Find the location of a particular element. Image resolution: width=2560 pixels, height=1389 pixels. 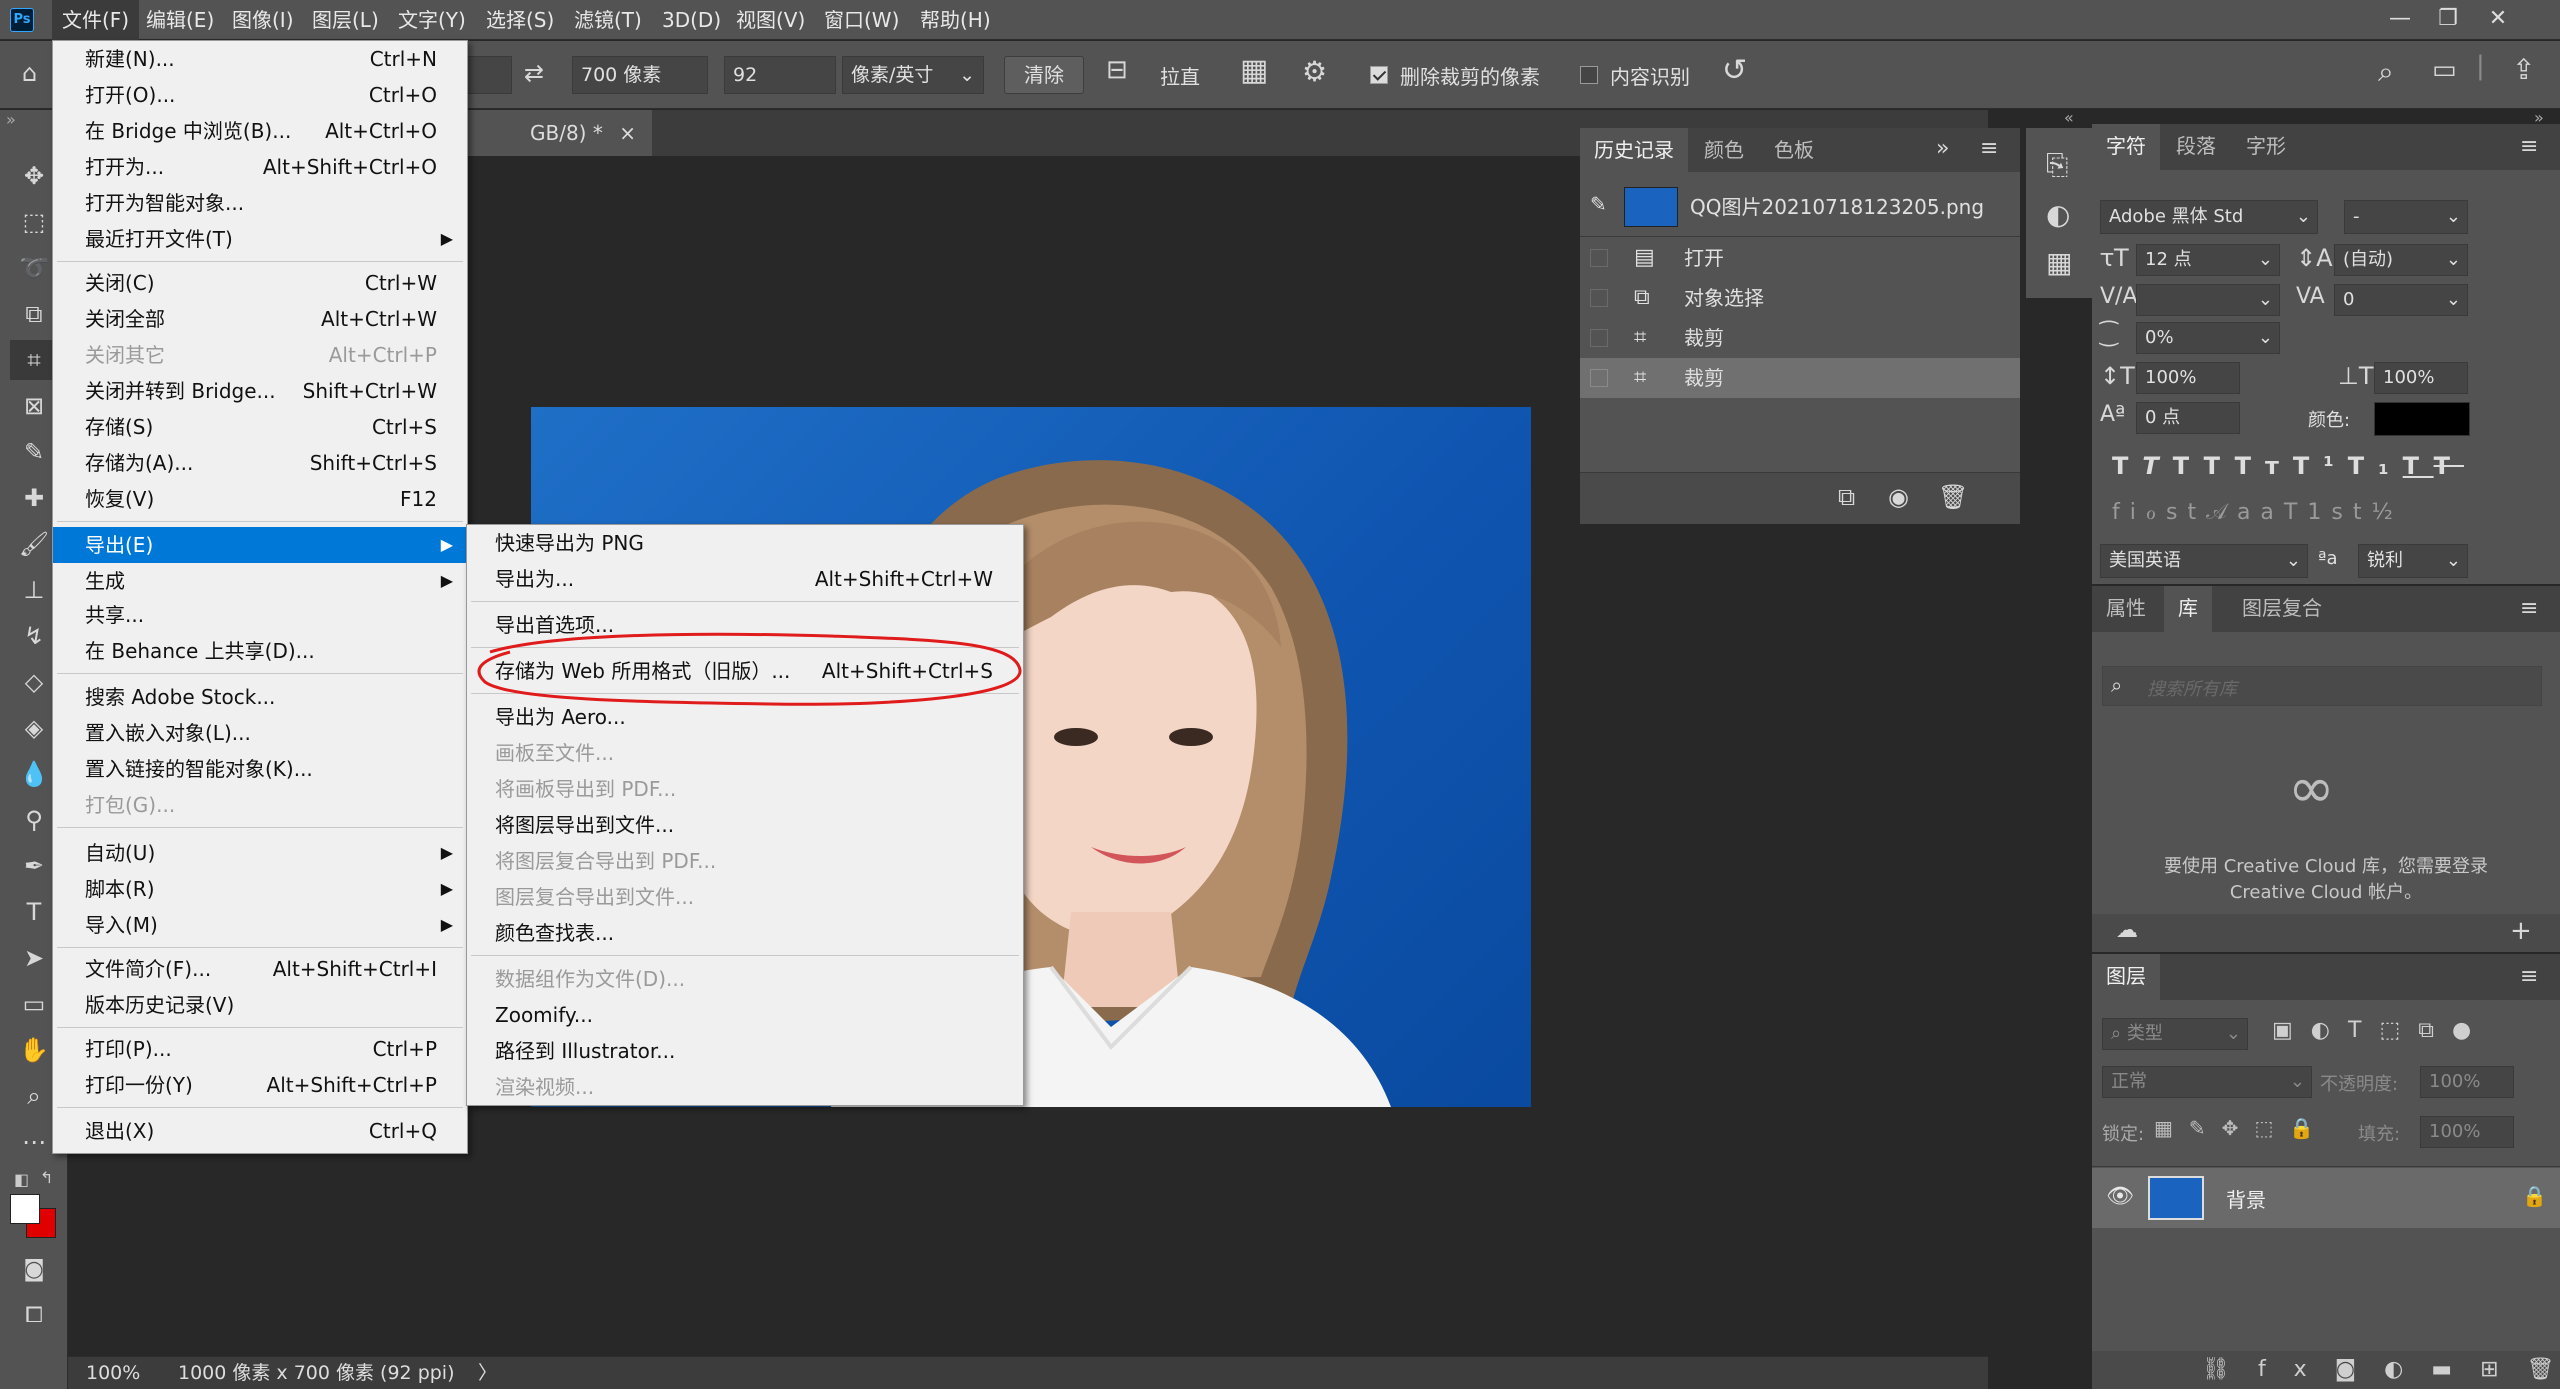

underline-icon: T is located at coordinates (2418, 466).